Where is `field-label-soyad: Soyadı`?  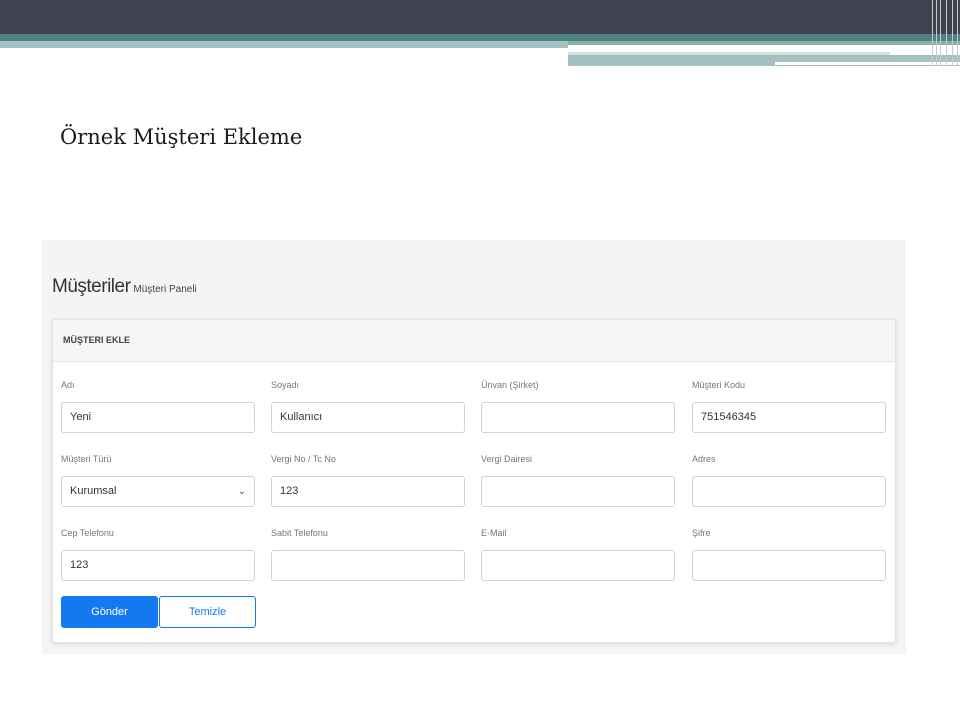
field-label-soyad: Soyadı is located at coordinates (285, 385).